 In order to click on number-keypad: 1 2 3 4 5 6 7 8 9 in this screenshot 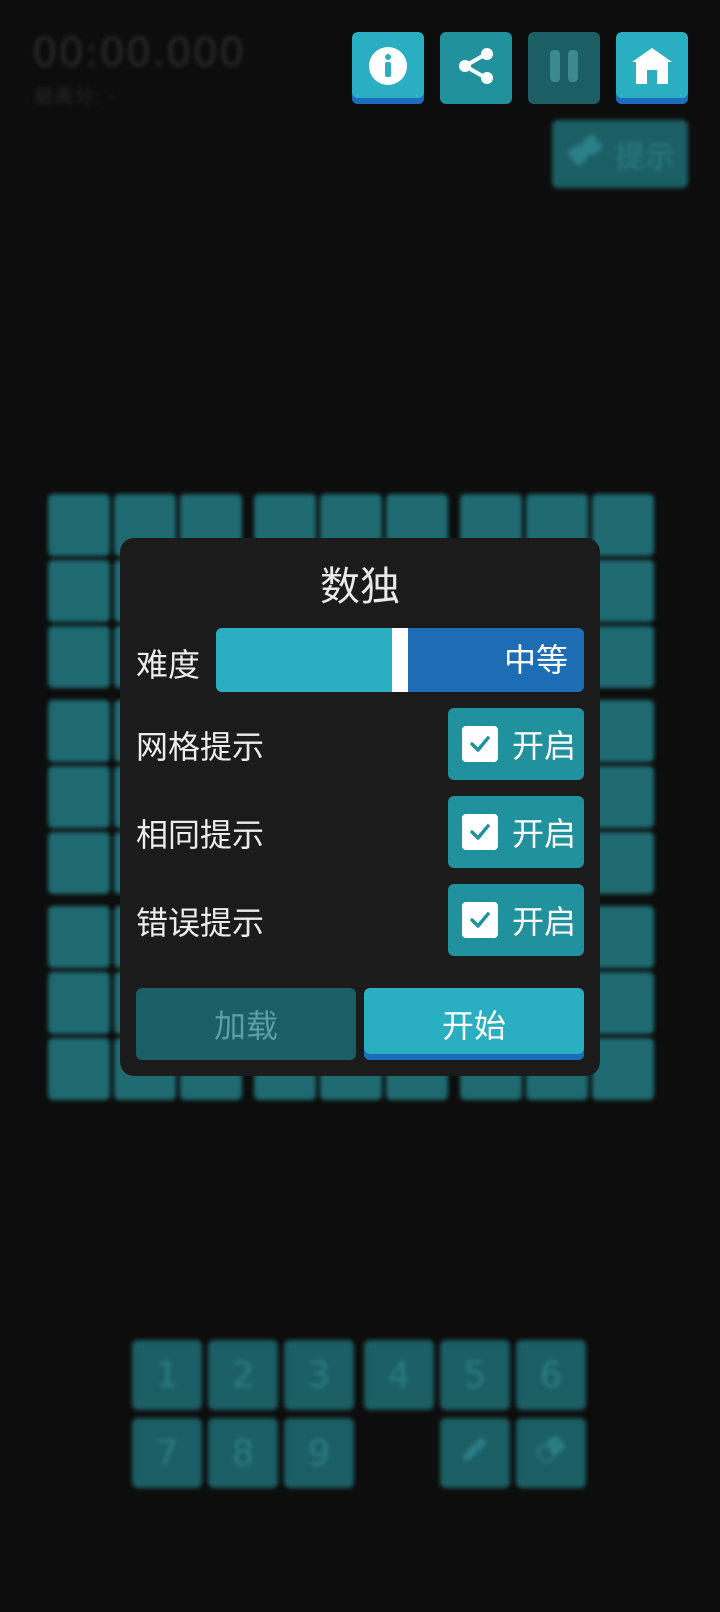, I will do `click(362, 1415)`.